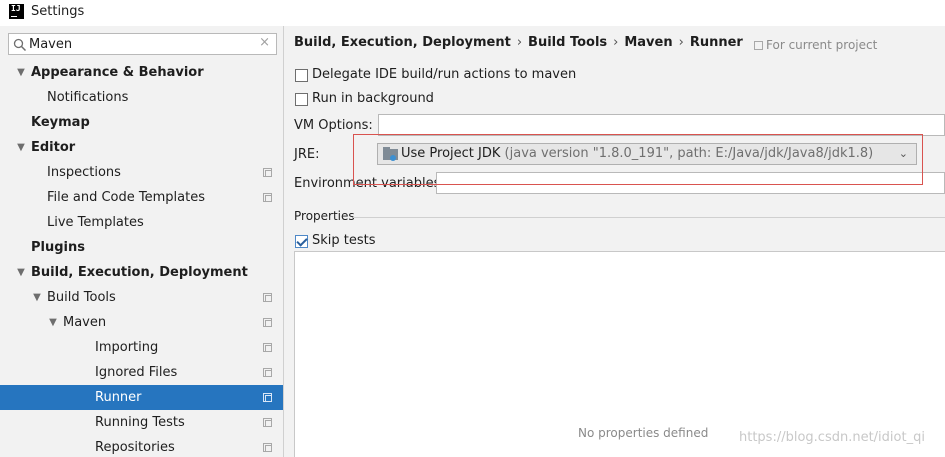  I want to click on sidebar-item-running-tests: Running Tests, so click(141, 422).